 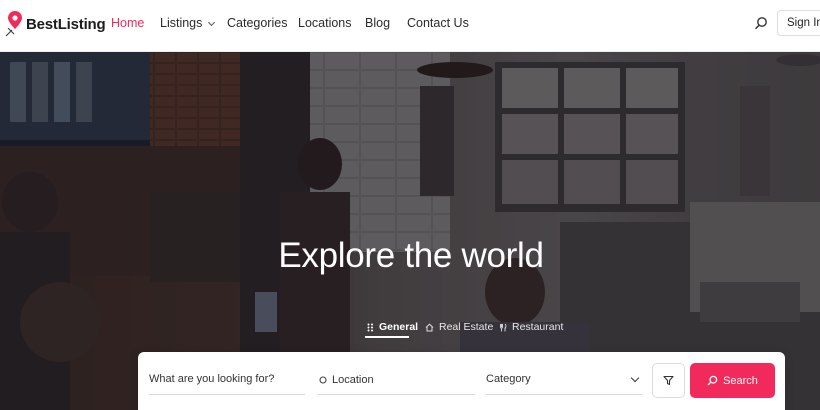 I want to click on nav-contact-us: Contact Us, so click(x=438, y=23).